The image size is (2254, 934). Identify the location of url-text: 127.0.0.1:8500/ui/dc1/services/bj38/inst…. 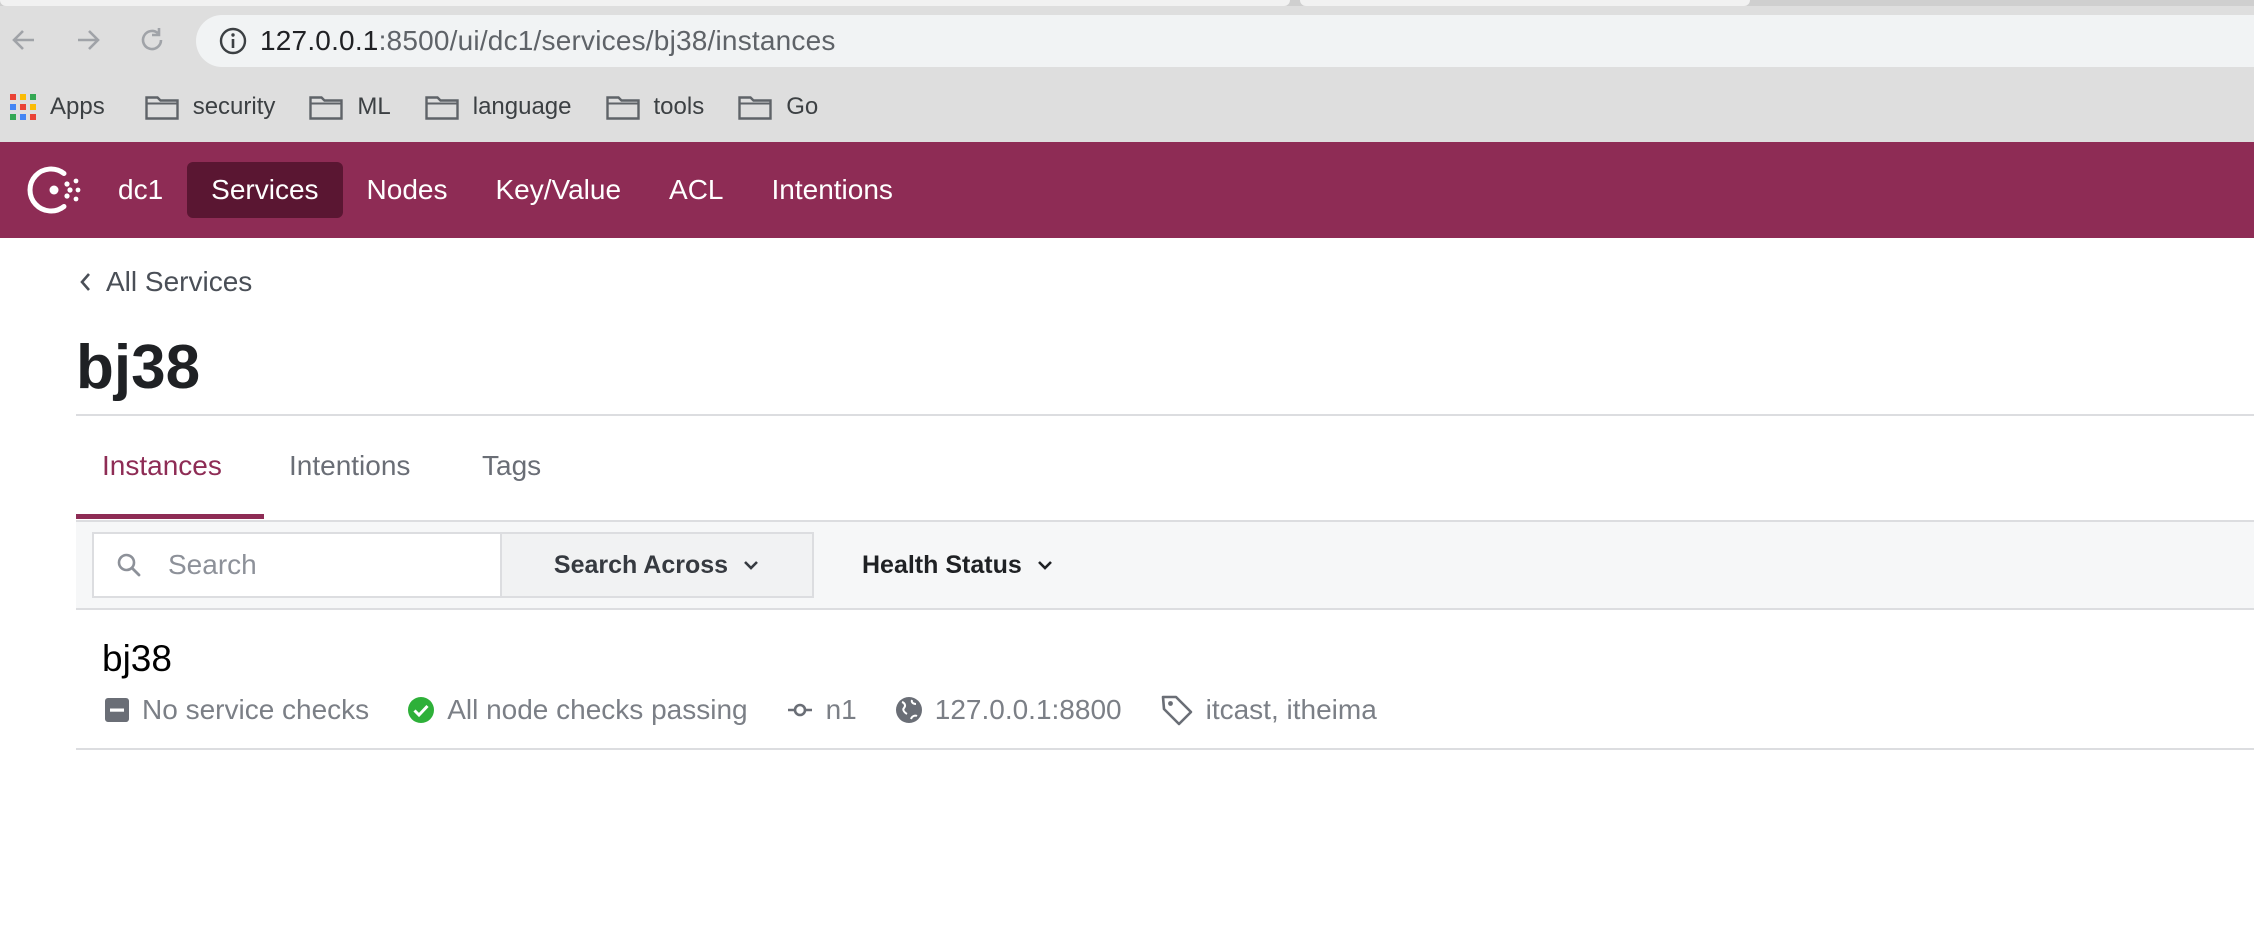
(548, 41).